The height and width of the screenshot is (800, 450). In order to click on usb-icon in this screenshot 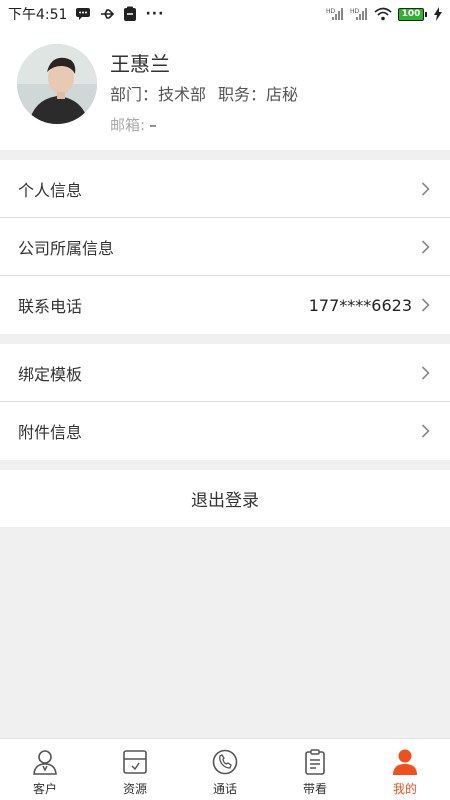, I will do `click(107, 14)`.